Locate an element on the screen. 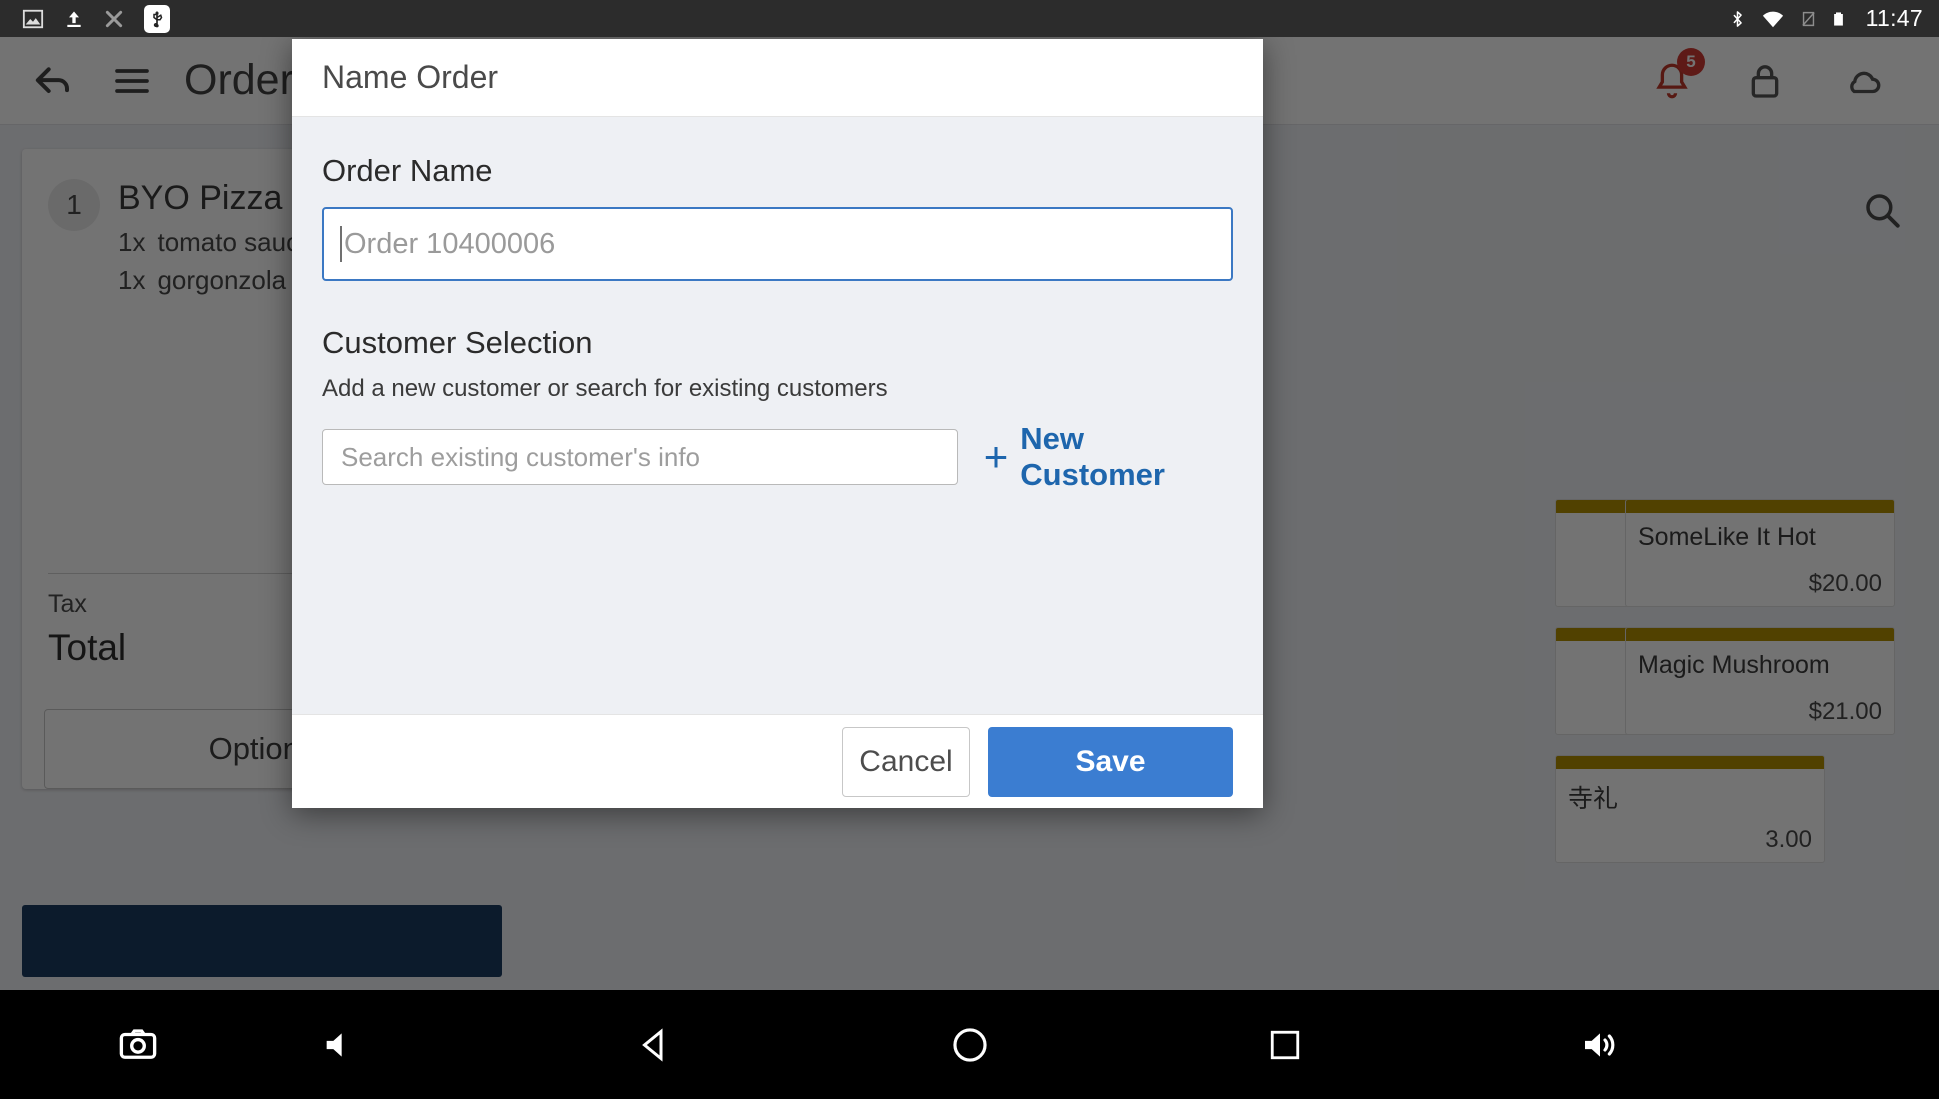 The width and height of the screenshot is (1939, 1099). plus-icon: + is located at coordinates (996, 456).